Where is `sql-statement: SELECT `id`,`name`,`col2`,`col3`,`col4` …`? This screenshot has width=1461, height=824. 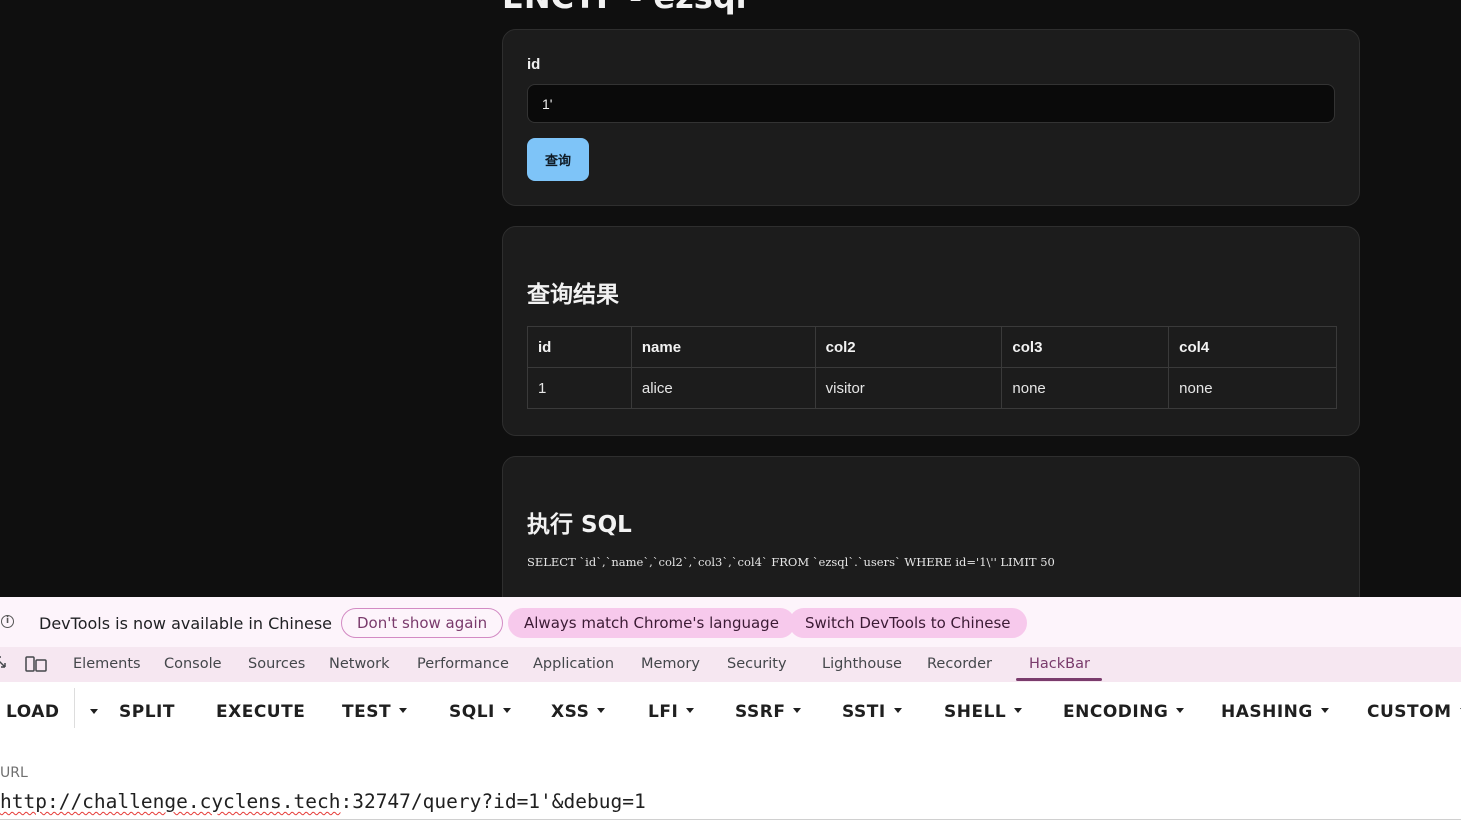
sql-statement: SELECT `id`,`name`,`col2`,`col3`,`col4` … is located at coordinates (791, 562).